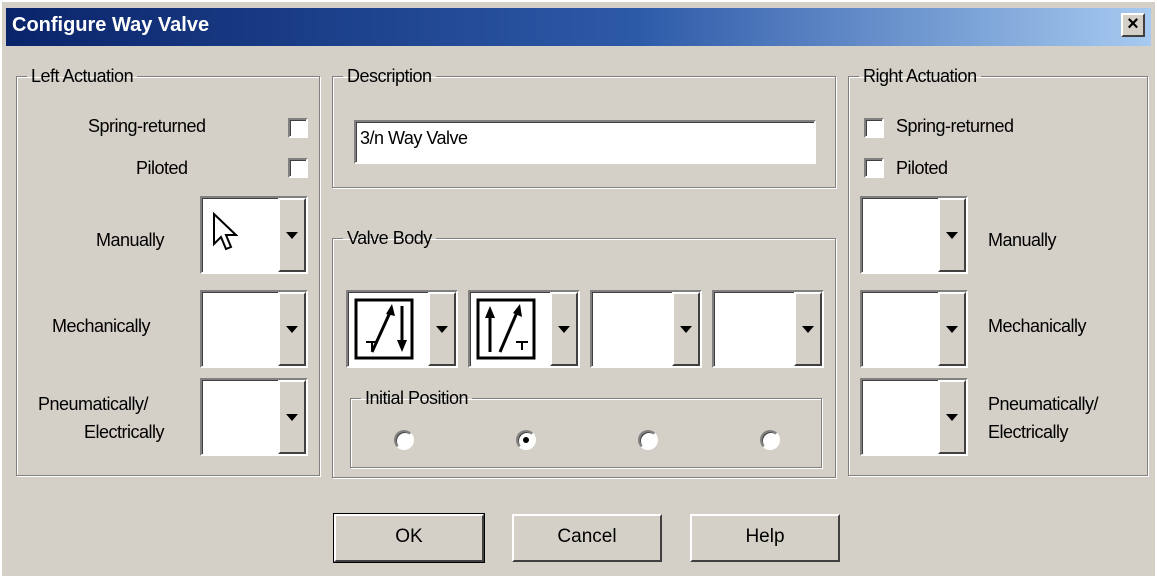 Image resolution: width=1157 pixels, height=578 pixels. Describe the element at coordinates (920, 76) in the screenshot. I see `right-actuation-legend: Right Actuation` at that location.